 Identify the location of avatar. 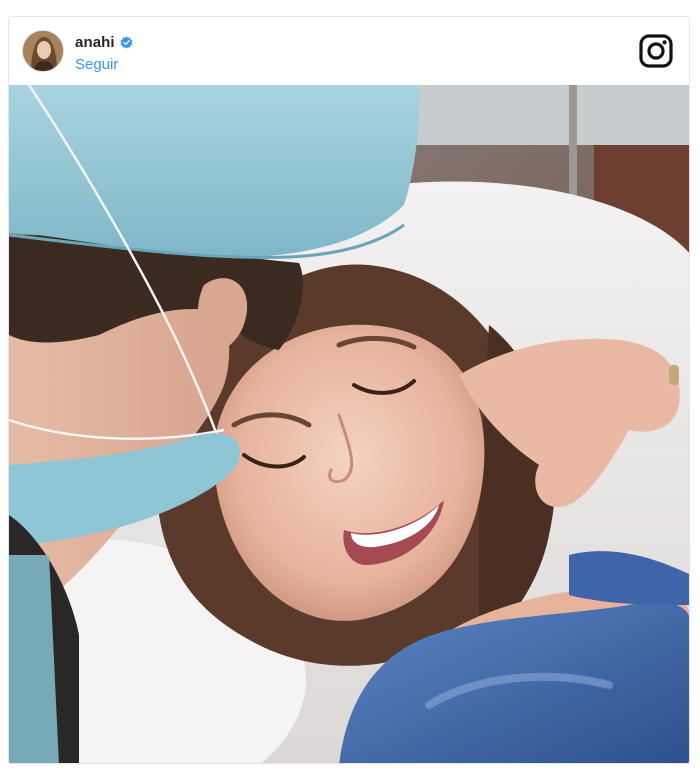
(43, 51).